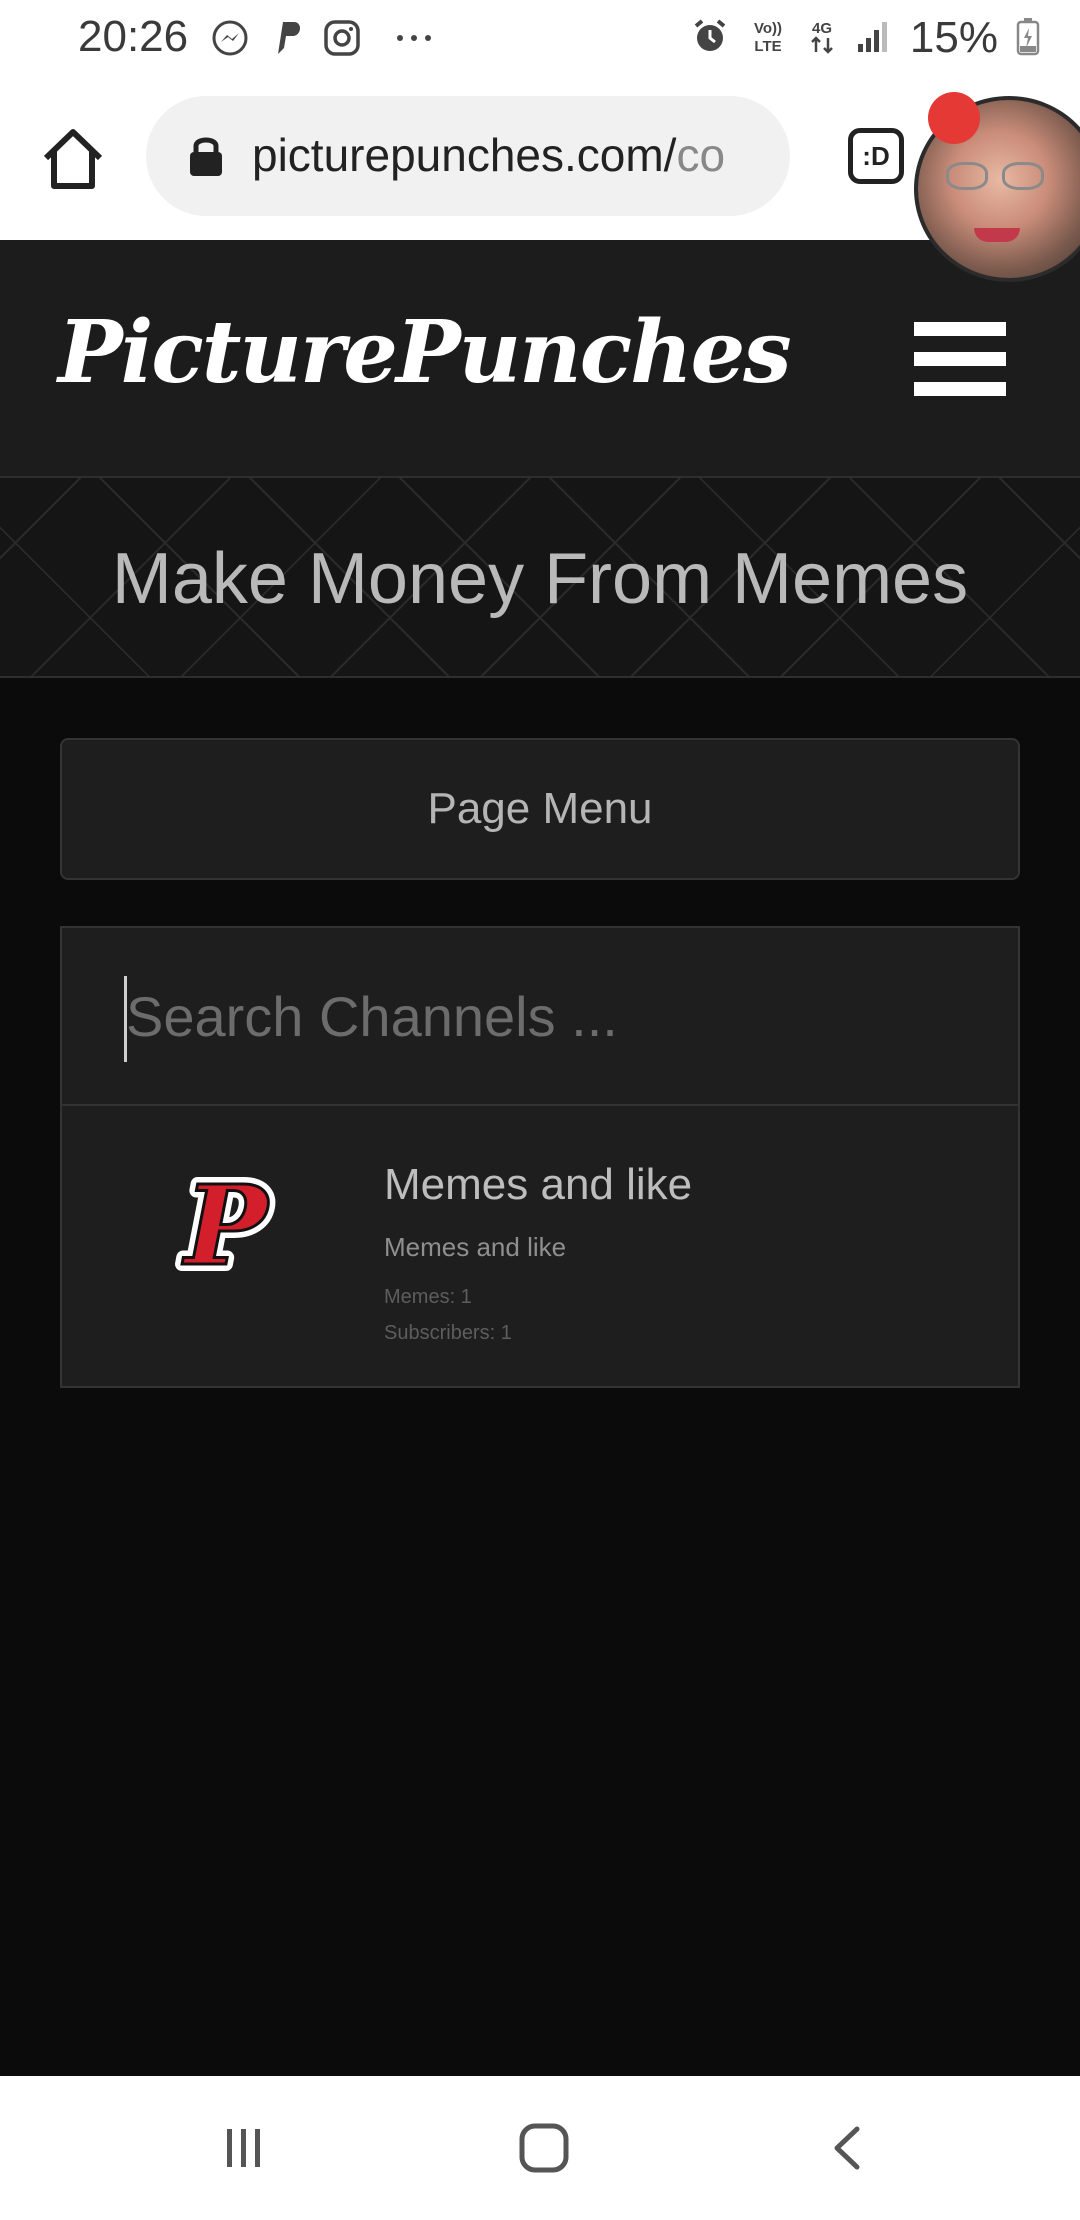 This screenshot has width=1080, height=2220. What do you see at coordinates (230, 38) in the screenshot?
I see `messenger-icon` at bounding box center [230, 38].